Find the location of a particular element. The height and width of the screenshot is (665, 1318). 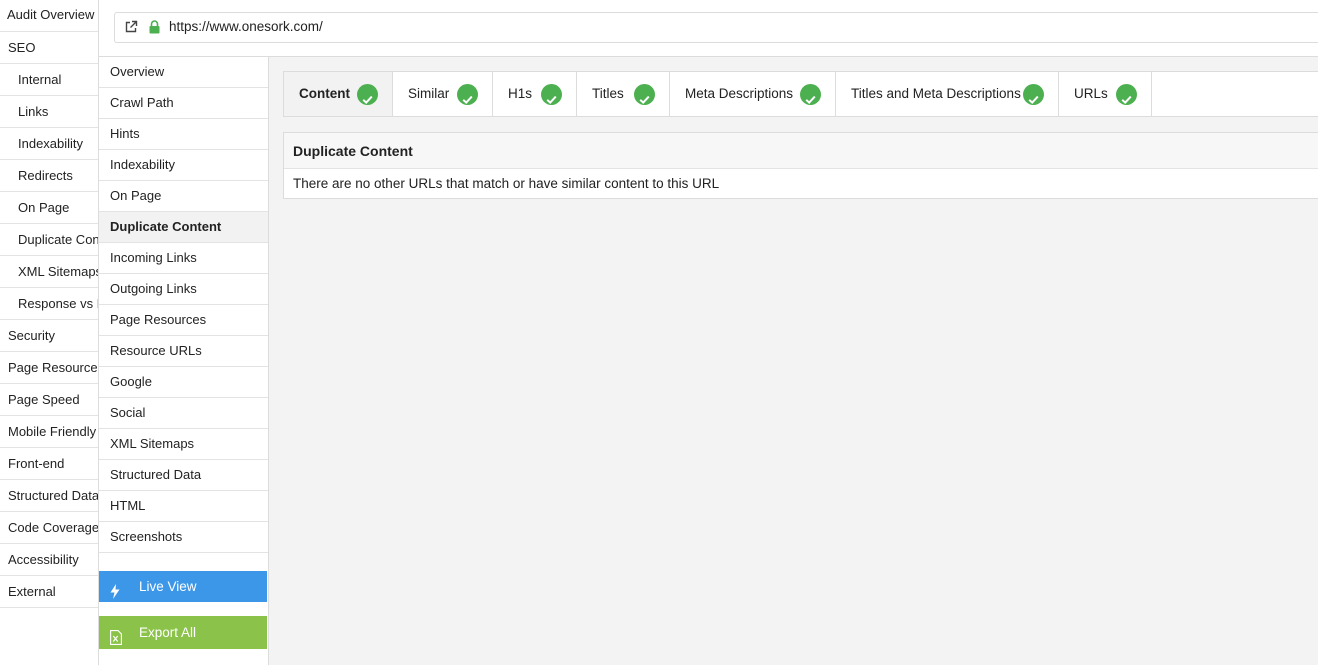

tab-urls: URLs is located at coordinates (1105, 94).